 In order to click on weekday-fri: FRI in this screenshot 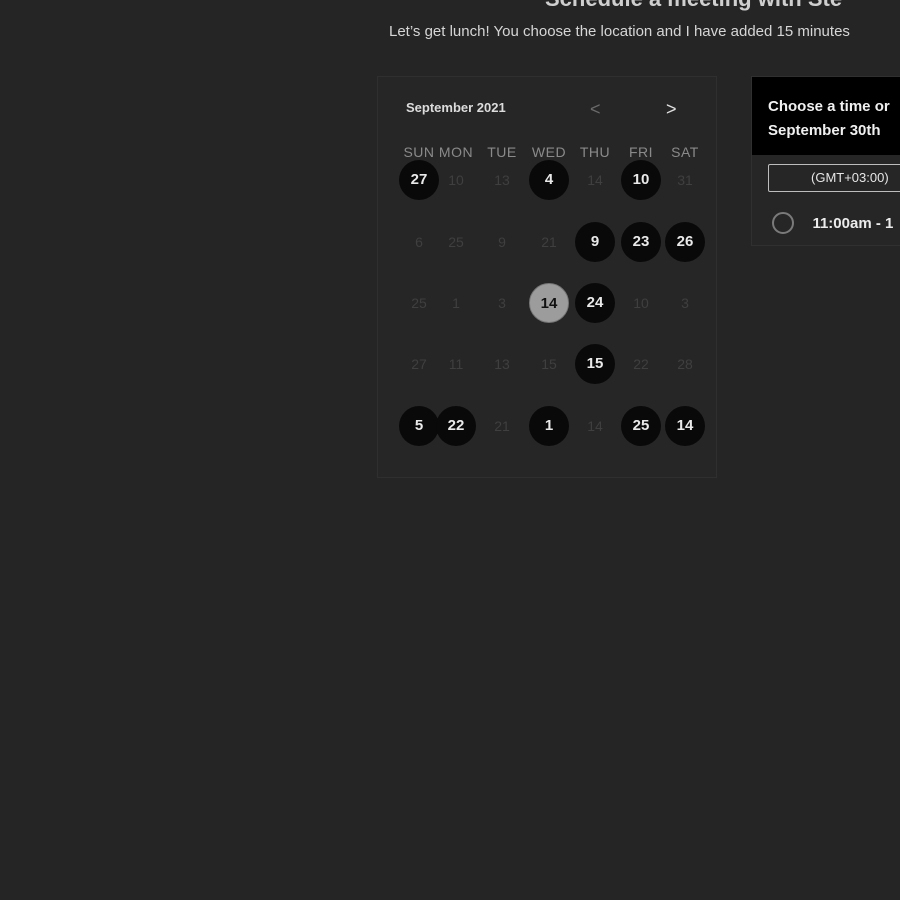, I will do `click(641, 152)`.